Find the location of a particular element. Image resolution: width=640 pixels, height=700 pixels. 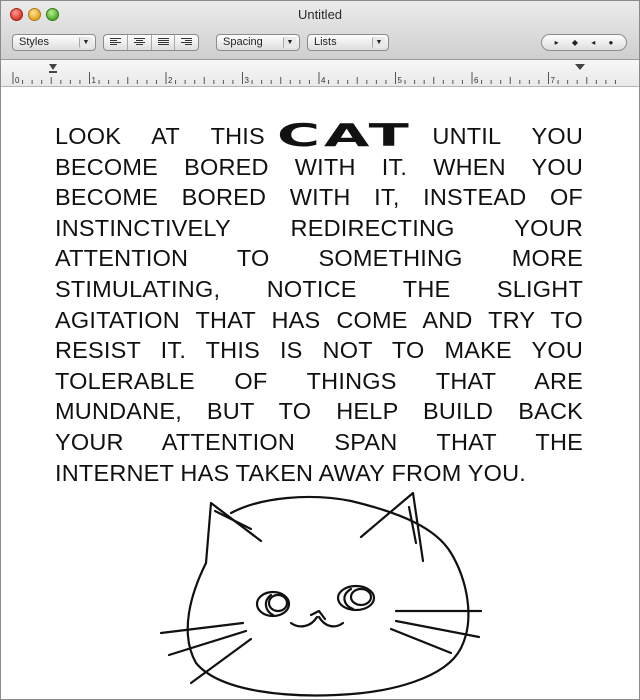

cat-face-drawing is located at coordinates (321, 594).